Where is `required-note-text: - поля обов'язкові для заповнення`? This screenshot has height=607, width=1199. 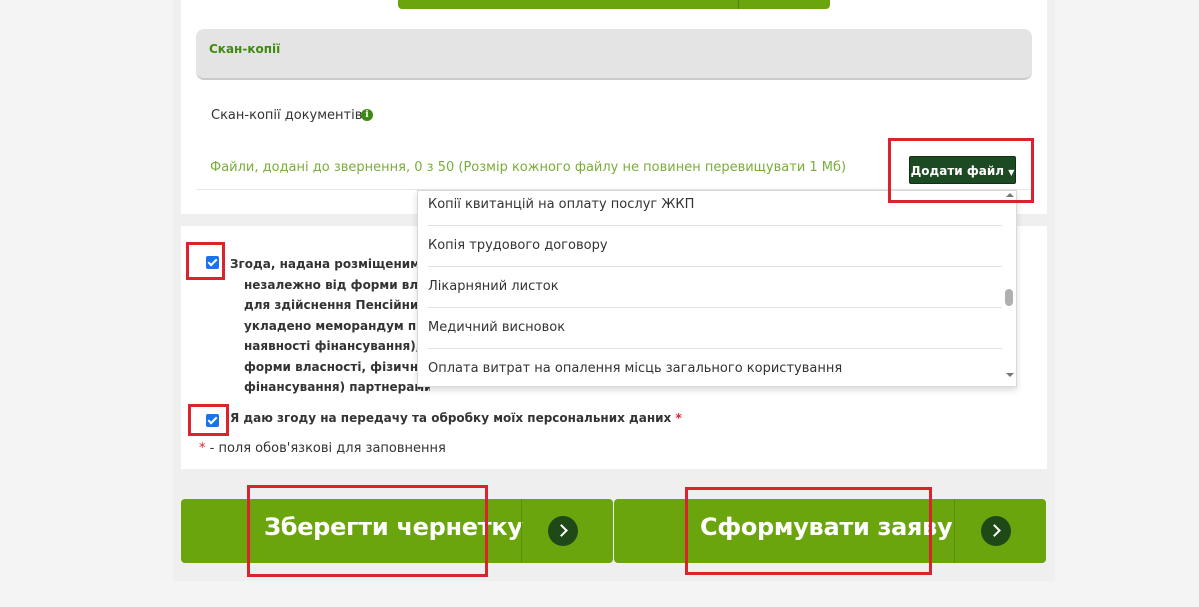
required-note-text: - поля обов'язкові для заповнення is located at coordinates (327, 448).